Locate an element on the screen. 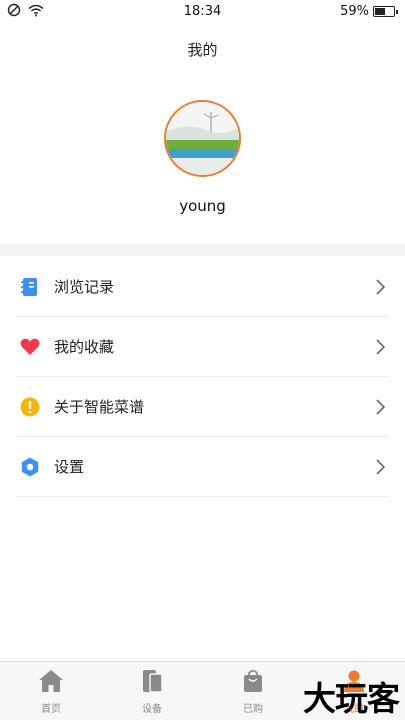 This screenshot has width=405, height=720. menu-item-label: 浏览记录 is located at coordinates (84, 287).